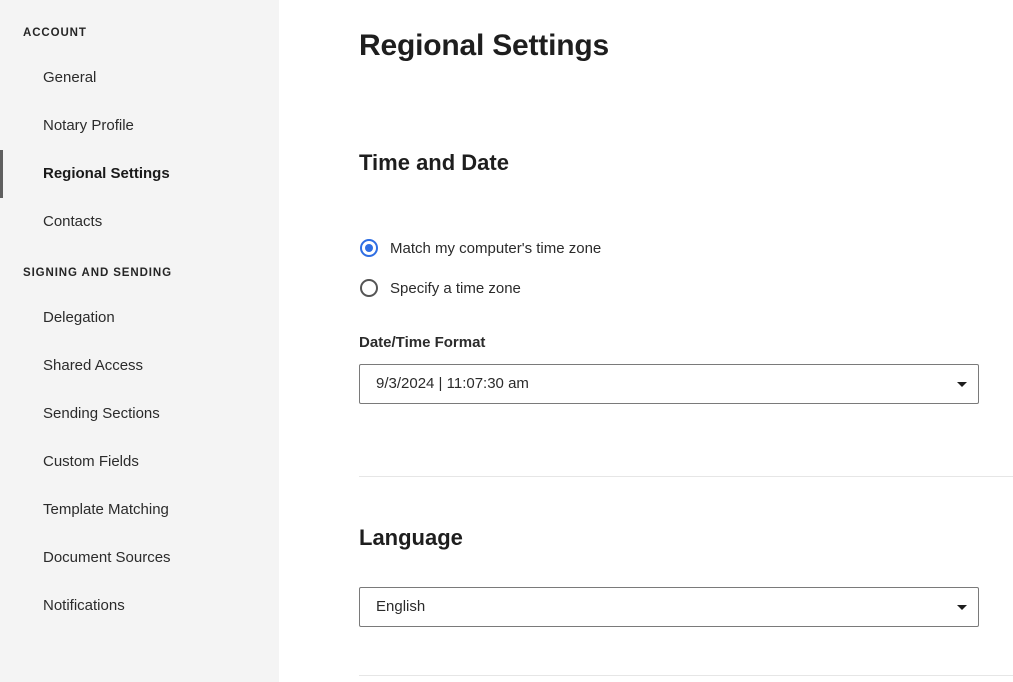  I want to click on sidebar-item-template-matching: Template Matching, so click(139, 510).